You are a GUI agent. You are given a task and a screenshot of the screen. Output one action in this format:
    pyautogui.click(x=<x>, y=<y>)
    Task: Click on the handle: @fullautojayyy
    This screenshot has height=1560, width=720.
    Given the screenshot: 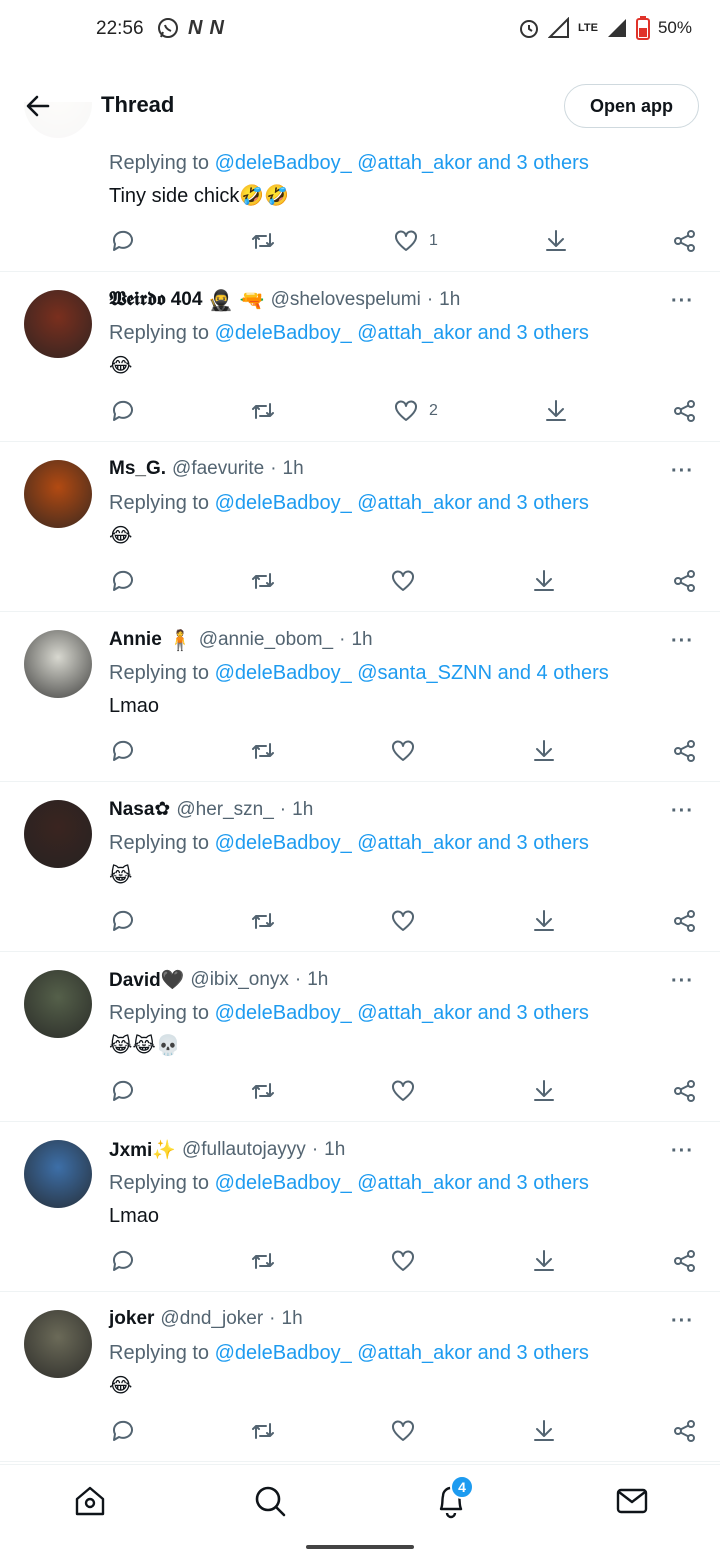 What is the action you would take?
    pyautogui.click(x=244, y=1150)
    